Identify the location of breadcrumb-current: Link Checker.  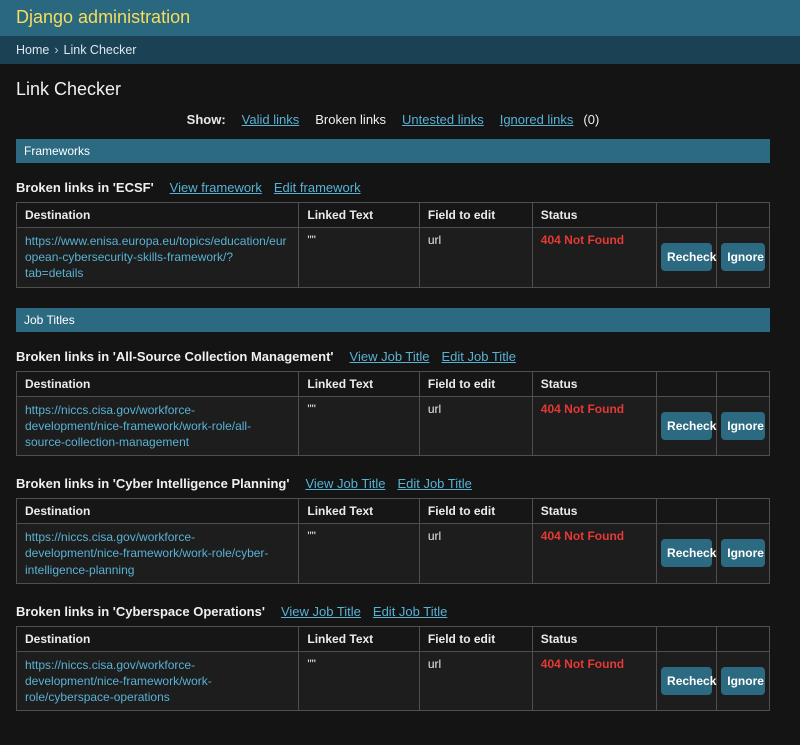
(100, 50).